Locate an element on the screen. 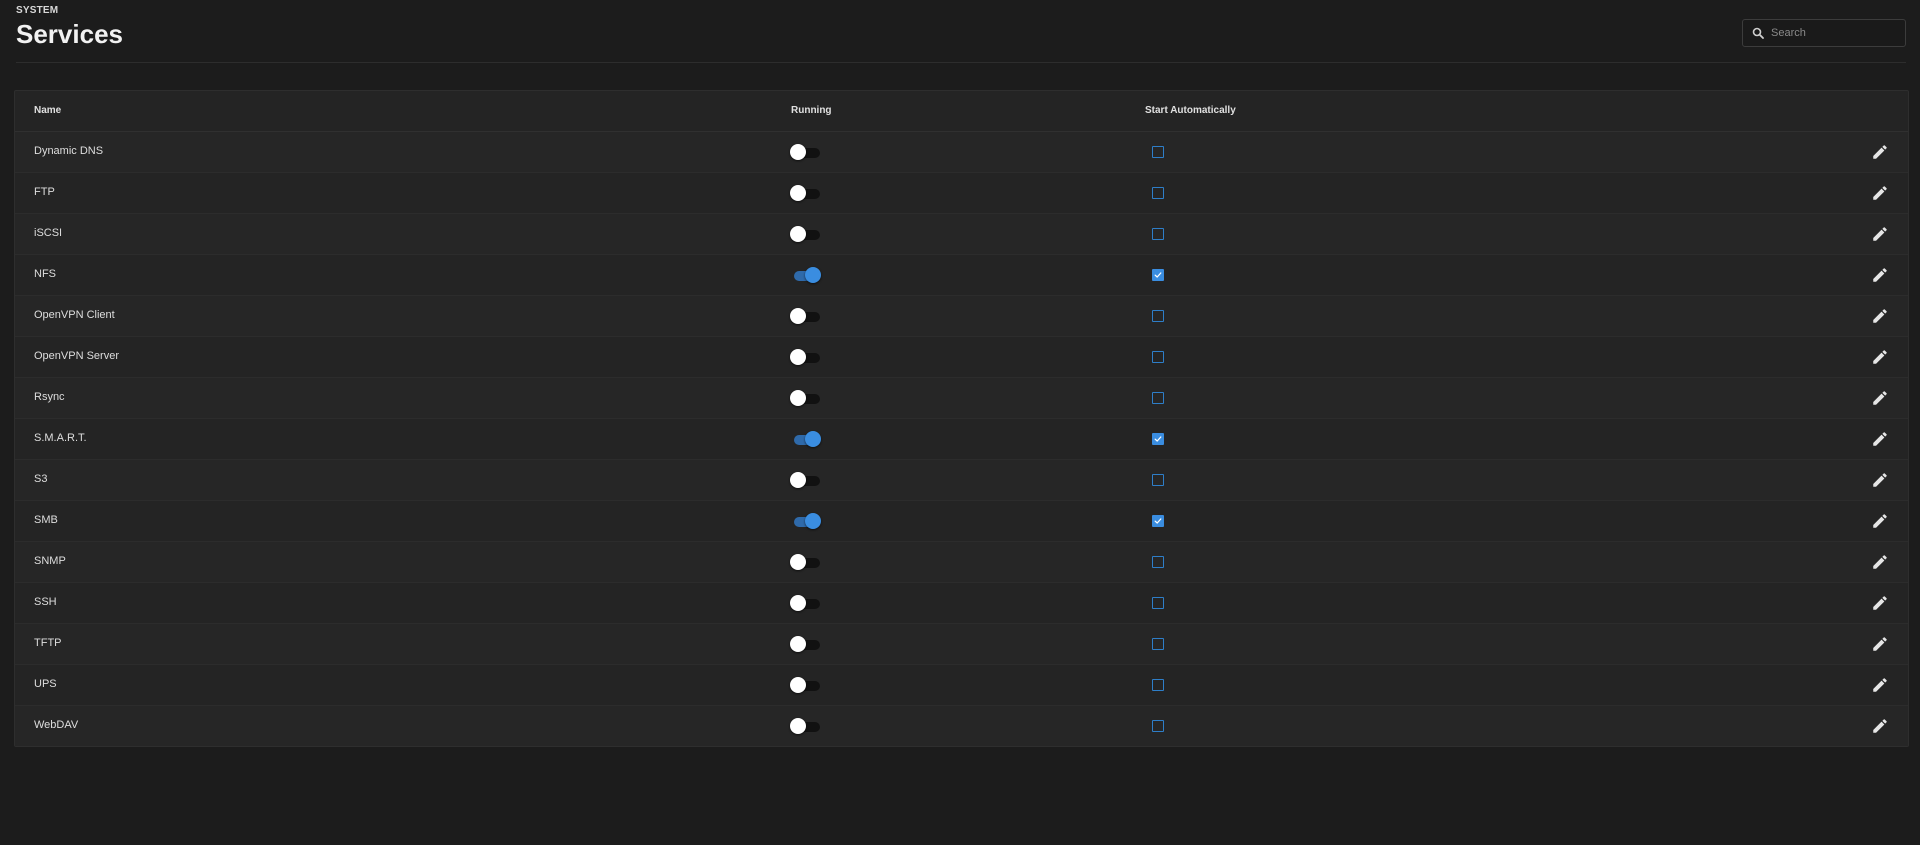  table-row: WebDAV is located at coordinates (961, 726).